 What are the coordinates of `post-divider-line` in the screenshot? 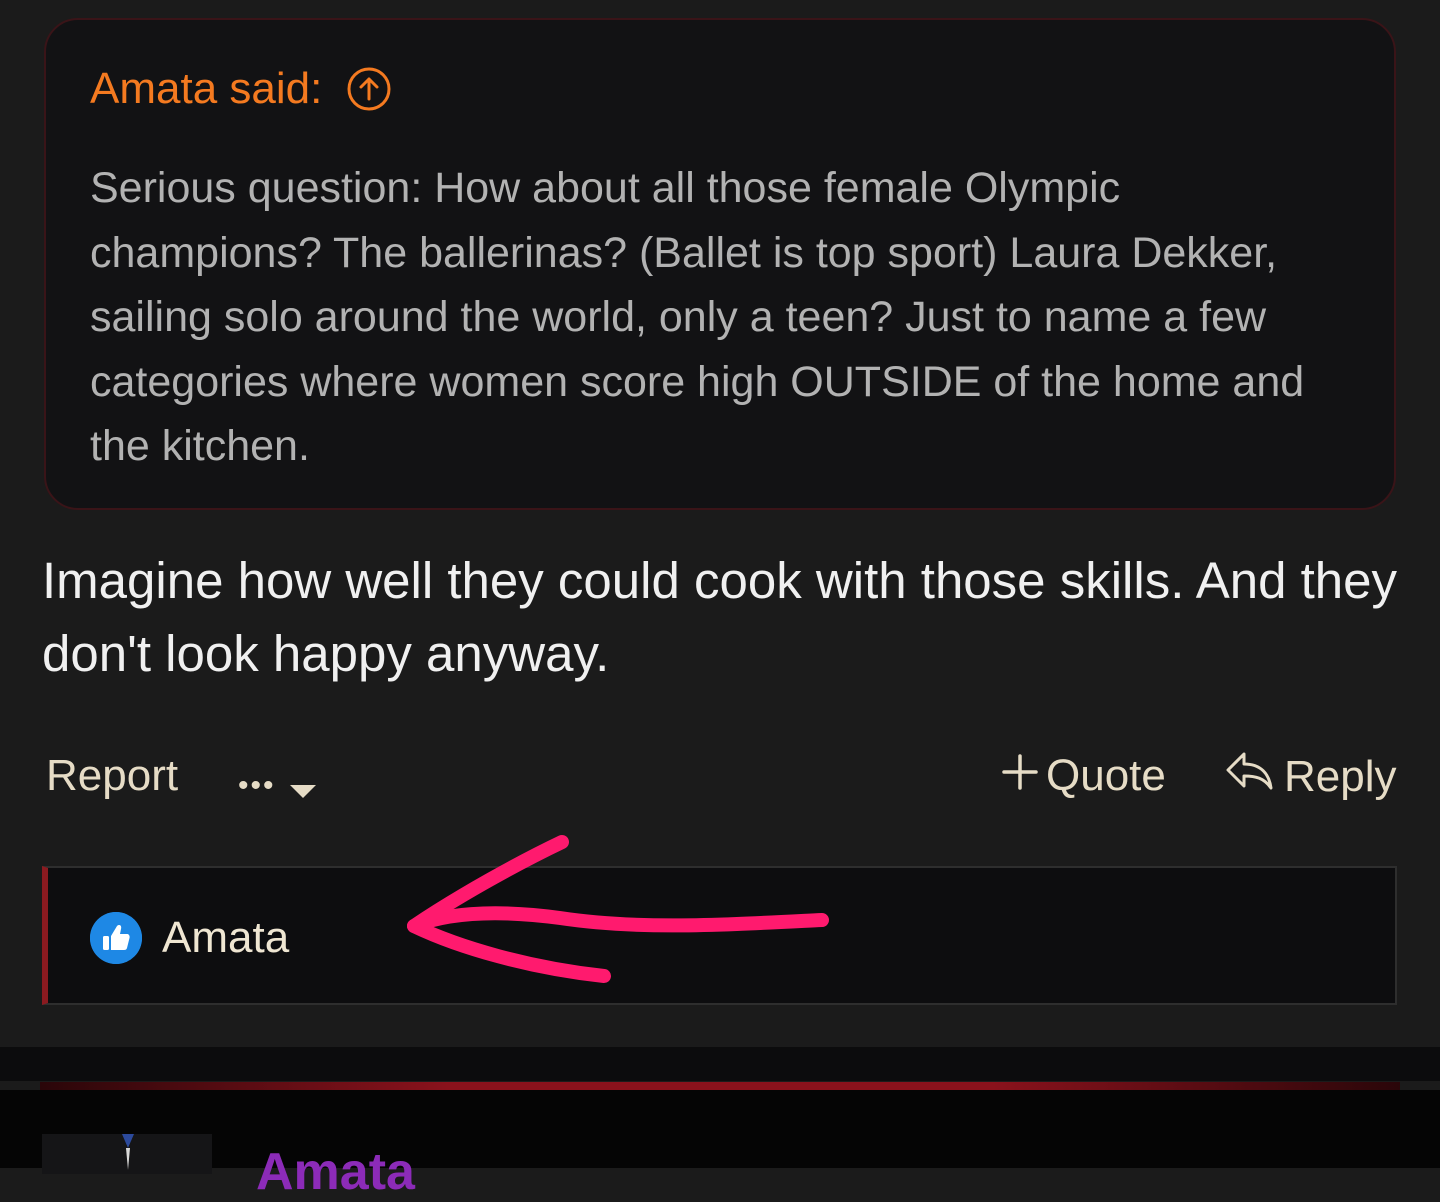 It's located at (720, 1086).